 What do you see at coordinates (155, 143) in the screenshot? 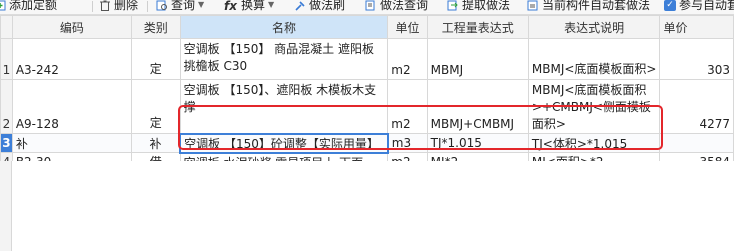
I see `cell-type: 补` at bounding box center [155, 143].